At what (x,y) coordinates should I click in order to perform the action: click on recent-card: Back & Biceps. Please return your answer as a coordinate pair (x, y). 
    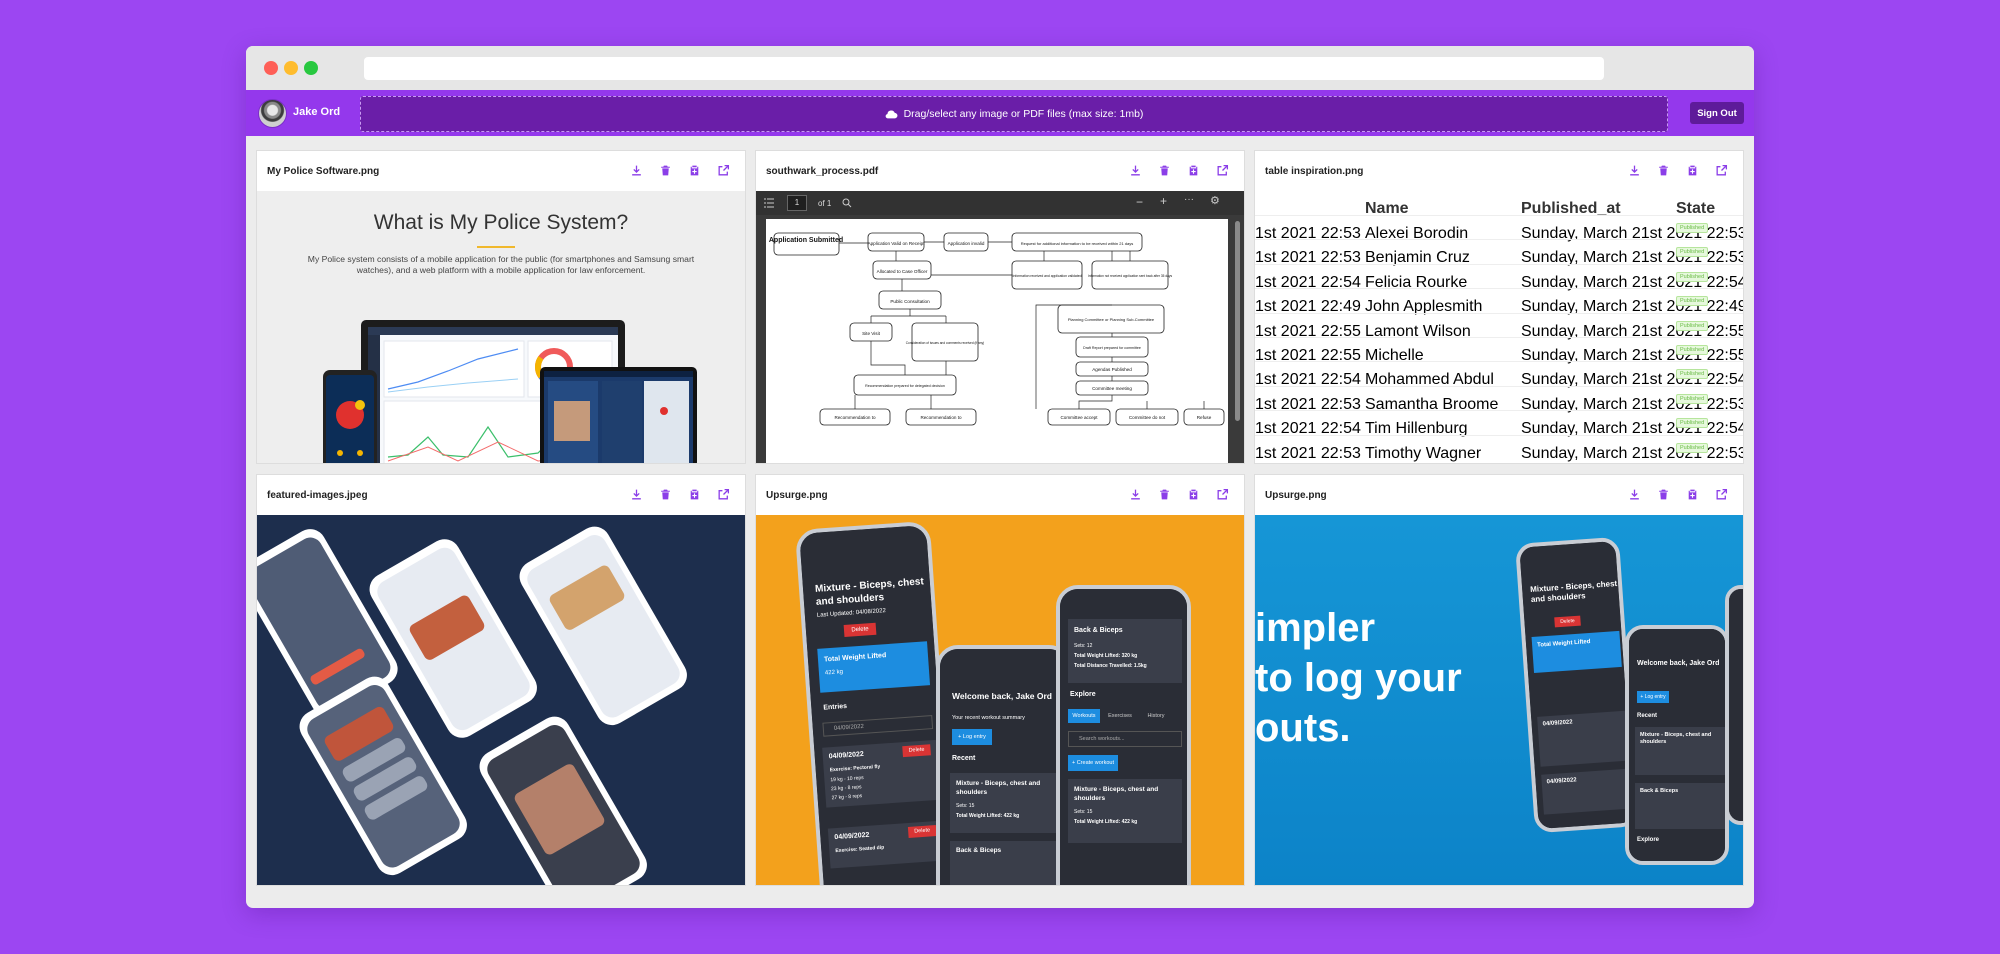
    Looking at the image, I should click on (1007, 863).